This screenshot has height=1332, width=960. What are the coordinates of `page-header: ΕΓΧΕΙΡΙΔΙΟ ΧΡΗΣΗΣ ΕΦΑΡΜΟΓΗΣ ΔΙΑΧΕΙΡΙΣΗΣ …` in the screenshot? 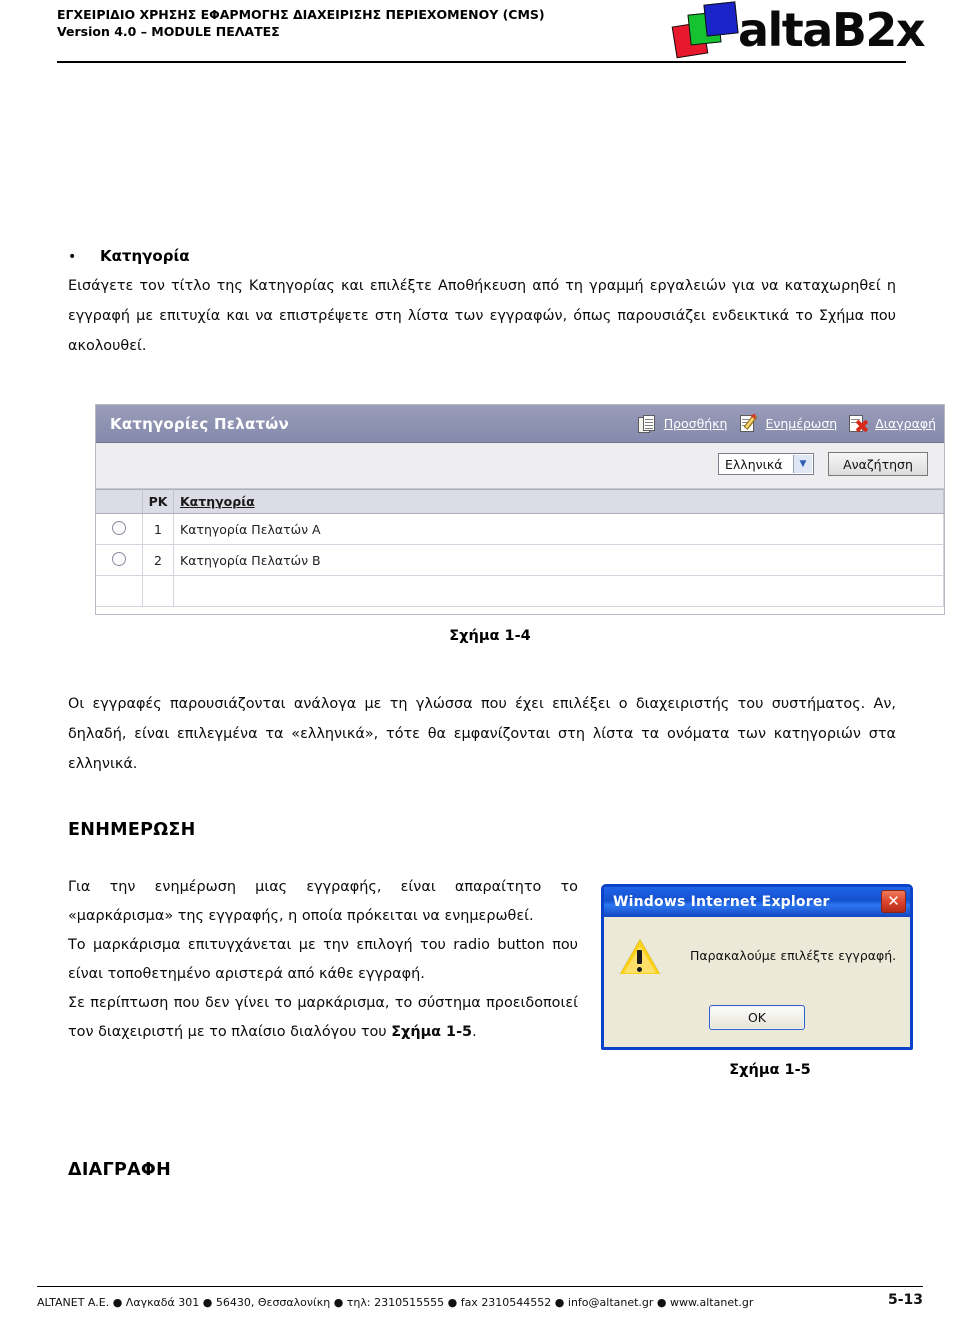 It's located at (480, 35).